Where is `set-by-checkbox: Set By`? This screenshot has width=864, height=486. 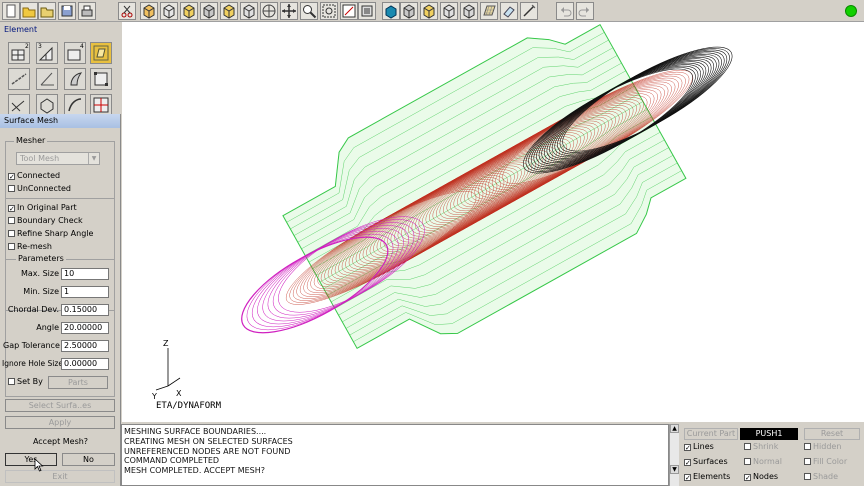
set-by-checkbox: Set By is located at coordinates (25, 382).